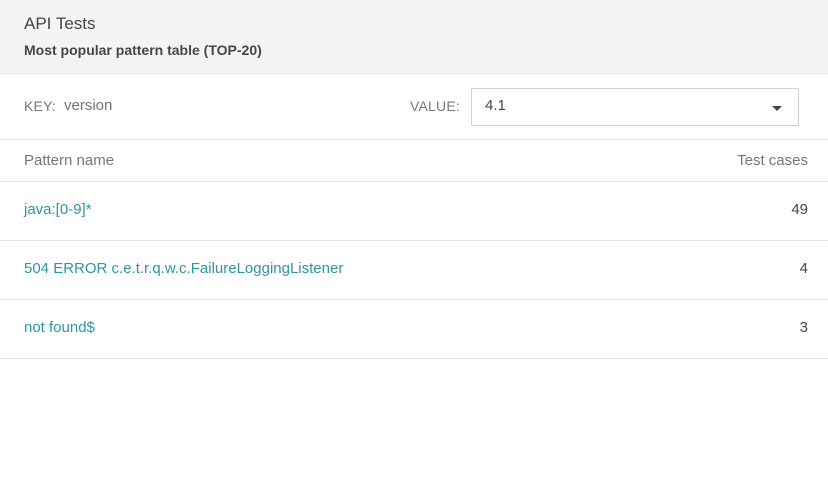 This screenshot has height=492, width=828. Describe the element at coordinates (88, 105) in the screenshot. I see `key-value: version` at that location.